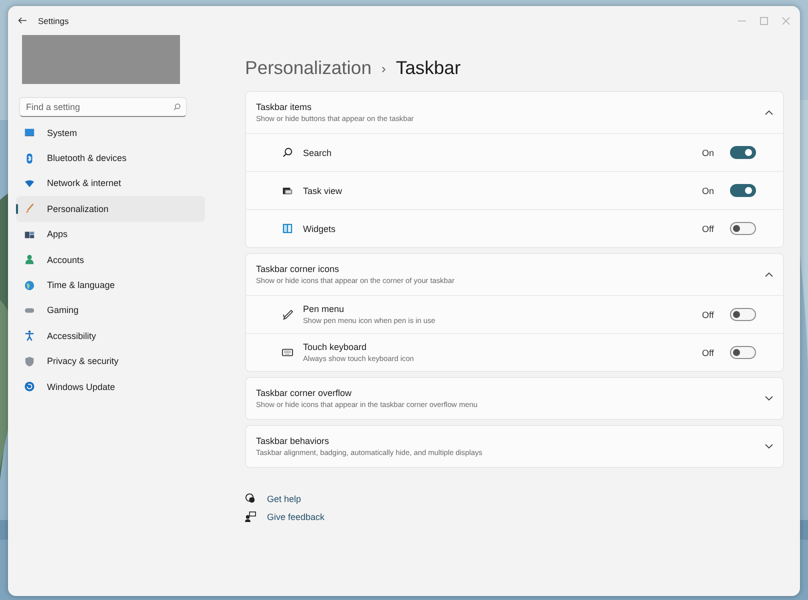 The image size is (808, 600). Describe the element at coordinates (29, 158) in the screenshot. I see `bluetooth-icon` at that location.